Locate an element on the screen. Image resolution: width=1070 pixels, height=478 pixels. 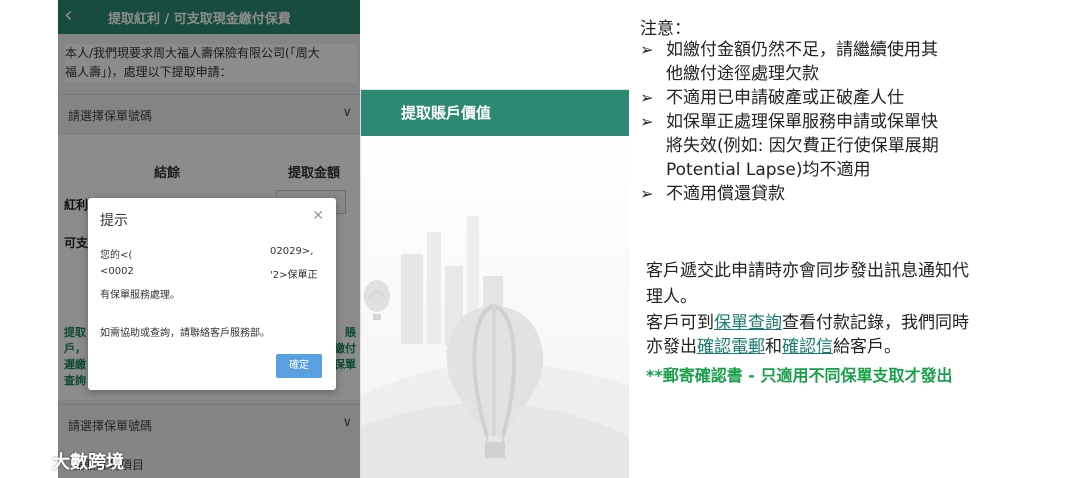
watermark-text: 大數跨境 is located at coordinates (88, 462).